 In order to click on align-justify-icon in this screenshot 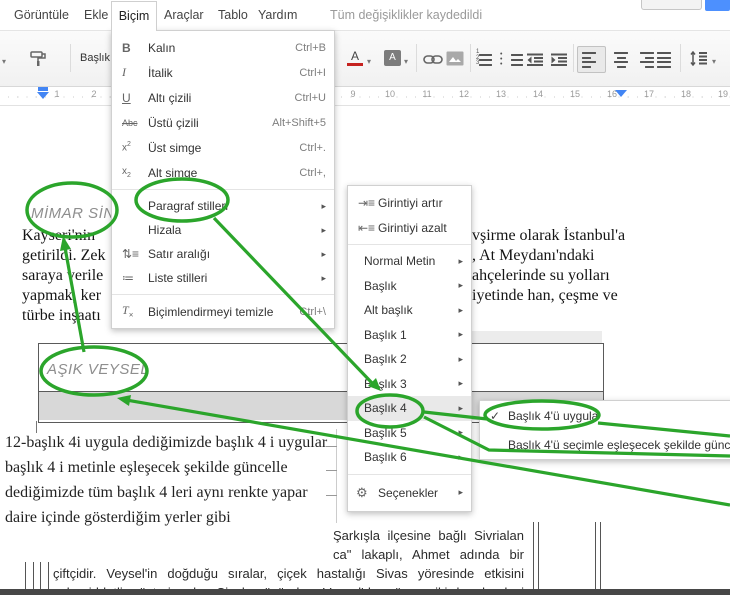, I will do `click(667, 60)`.